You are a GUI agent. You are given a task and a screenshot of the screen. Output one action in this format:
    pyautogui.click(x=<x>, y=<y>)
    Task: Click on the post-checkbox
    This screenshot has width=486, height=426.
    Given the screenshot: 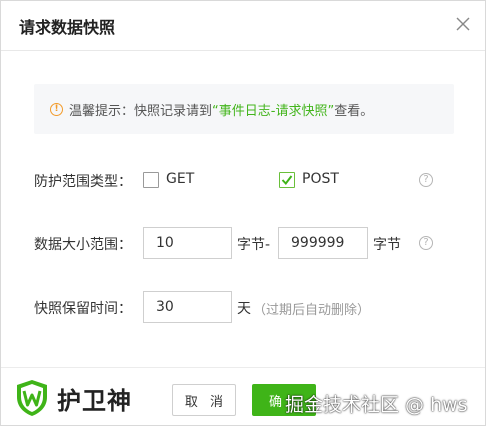 What is the action you would take?
    pyautogui.click(x=287, y=180)
    